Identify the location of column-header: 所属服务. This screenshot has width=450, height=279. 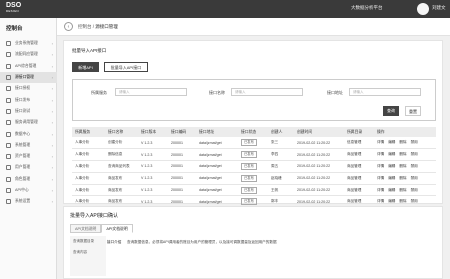
(88, 132).